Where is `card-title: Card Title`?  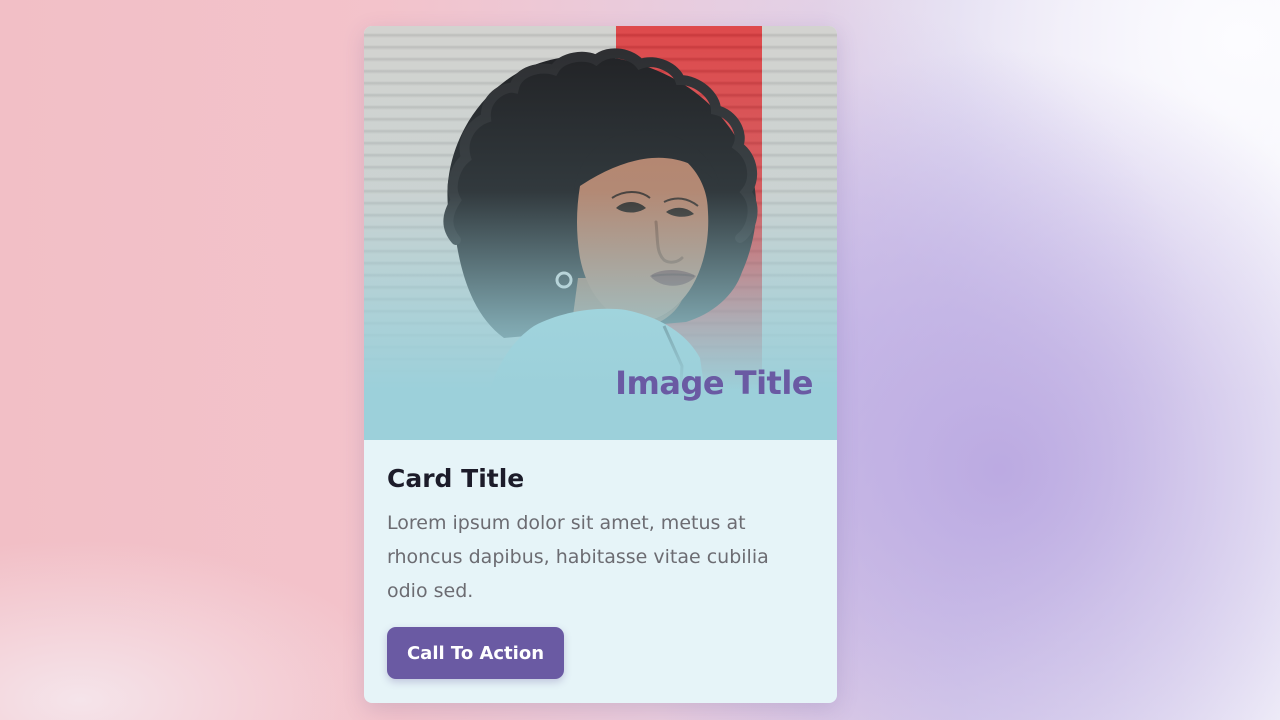
card-title: Card Title is located at coordinates (456, 478).